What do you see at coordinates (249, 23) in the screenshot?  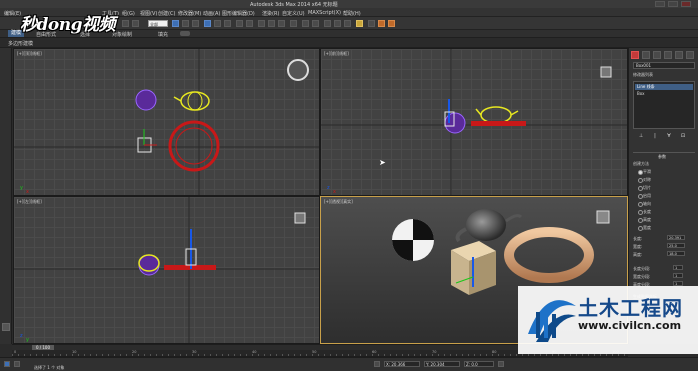 I see `pivot-icon` at bounding box center [249, 23].